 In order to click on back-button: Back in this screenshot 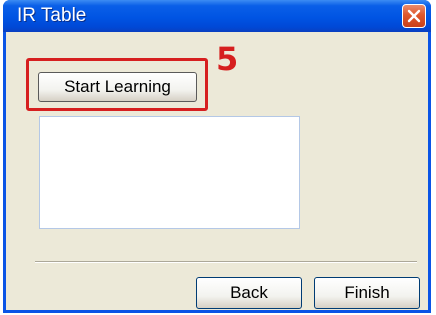, I will do `click(249, 293)`.